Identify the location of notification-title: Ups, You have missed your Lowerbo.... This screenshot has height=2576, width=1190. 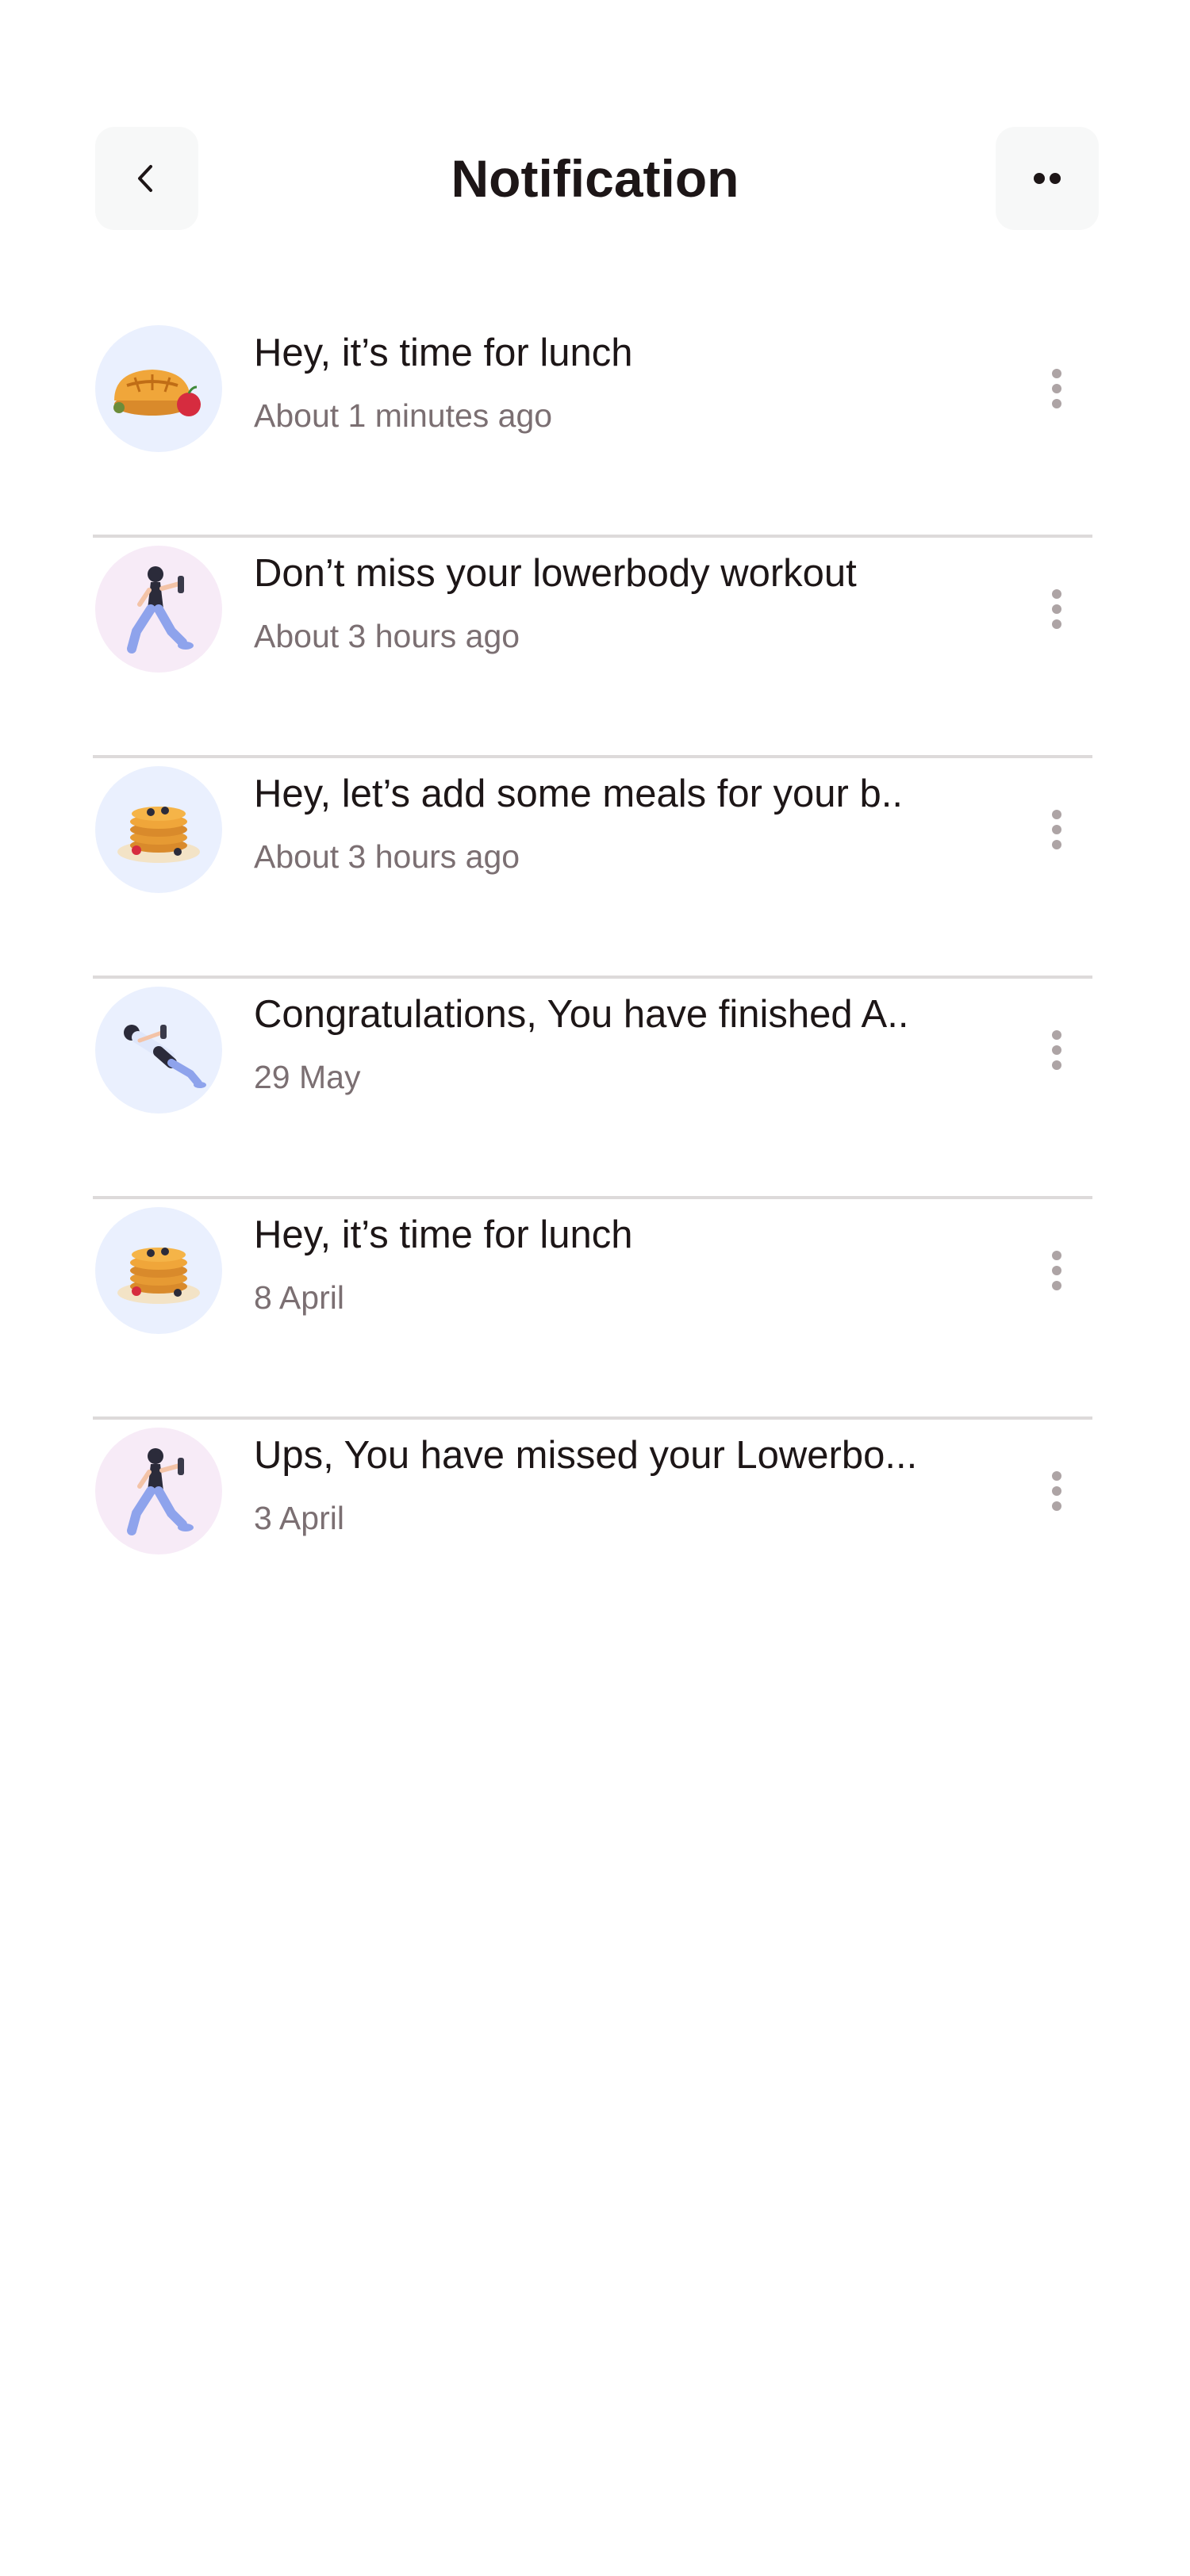
(586, 1455).